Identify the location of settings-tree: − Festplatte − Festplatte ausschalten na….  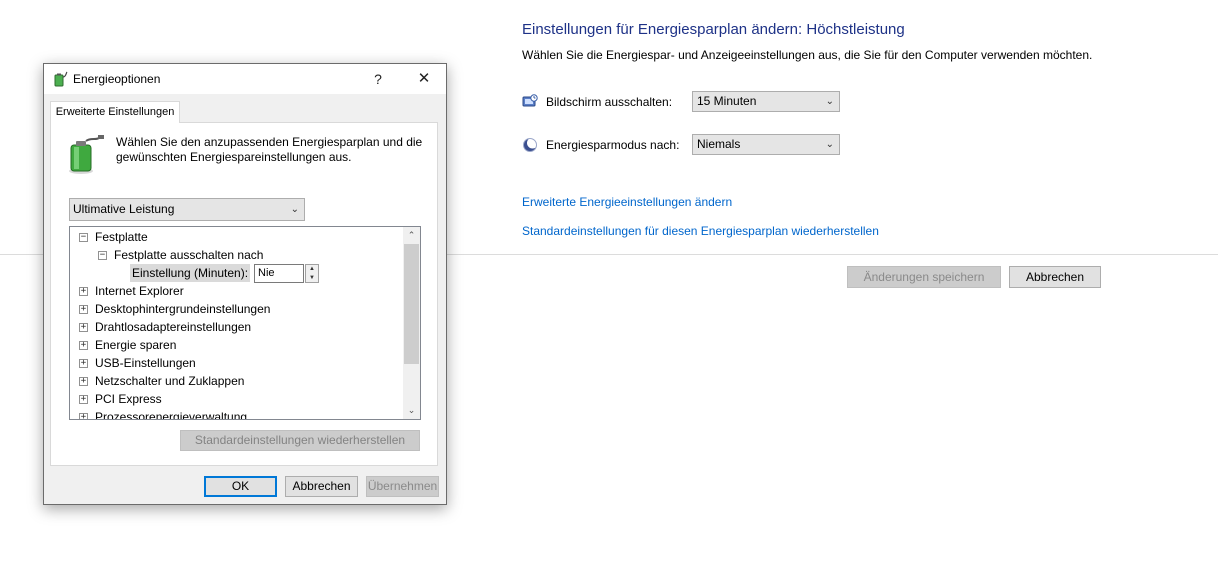
(245, 323).